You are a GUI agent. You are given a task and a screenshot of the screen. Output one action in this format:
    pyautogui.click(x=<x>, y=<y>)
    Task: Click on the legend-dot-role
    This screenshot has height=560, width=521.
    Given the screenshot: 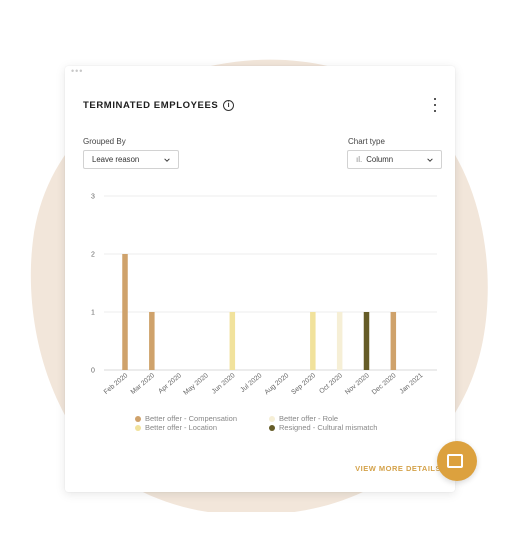 What is the action you would take?
    pyautogui.click(x=272, y=418)
    